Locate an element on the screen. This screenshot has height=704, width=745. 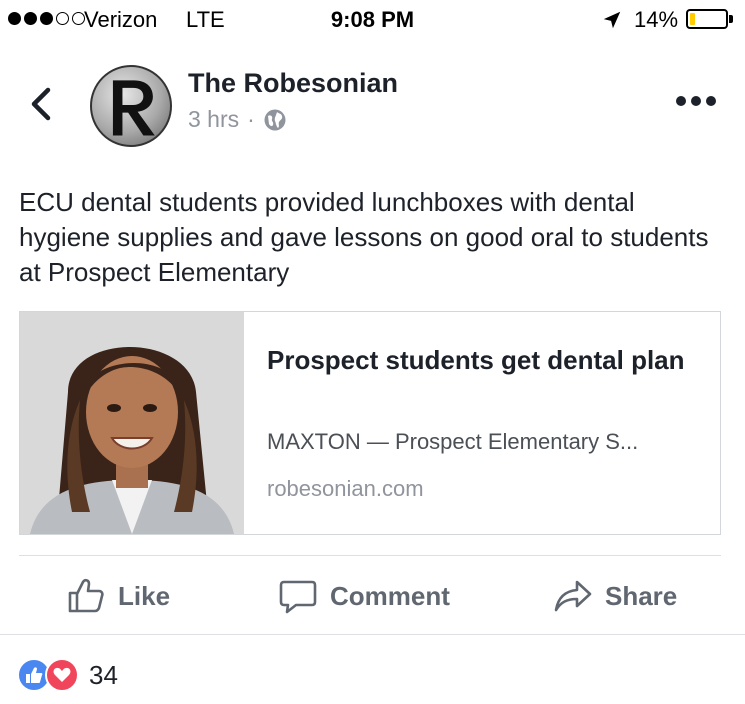
thumbs-up-icon is located at coordinates (86, 595).